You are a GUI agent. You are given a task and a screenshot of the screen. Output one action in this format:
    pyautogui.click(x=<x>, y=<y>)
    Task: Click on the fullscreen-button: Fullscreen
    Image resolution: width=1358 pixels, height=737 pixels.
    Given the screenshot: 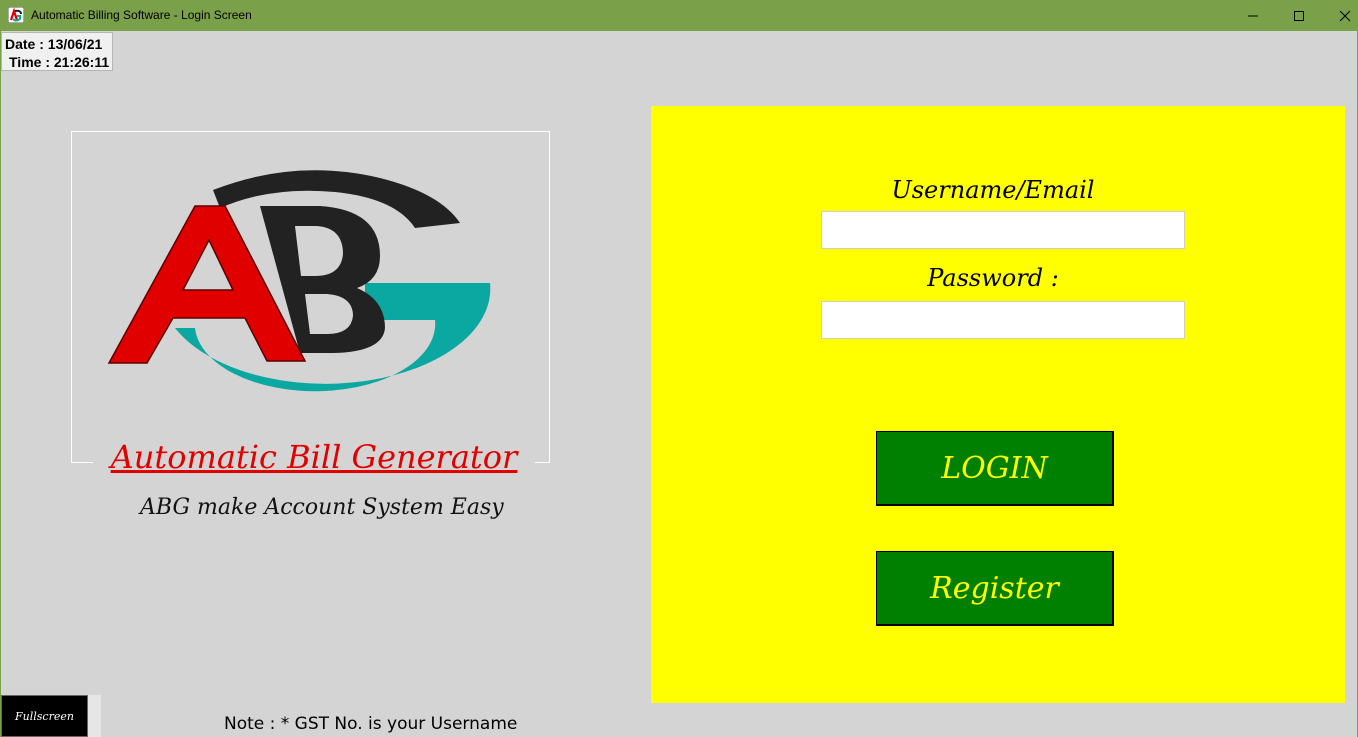 What is the action you would take?
    pyautogui.click(x=44, y=716)
    